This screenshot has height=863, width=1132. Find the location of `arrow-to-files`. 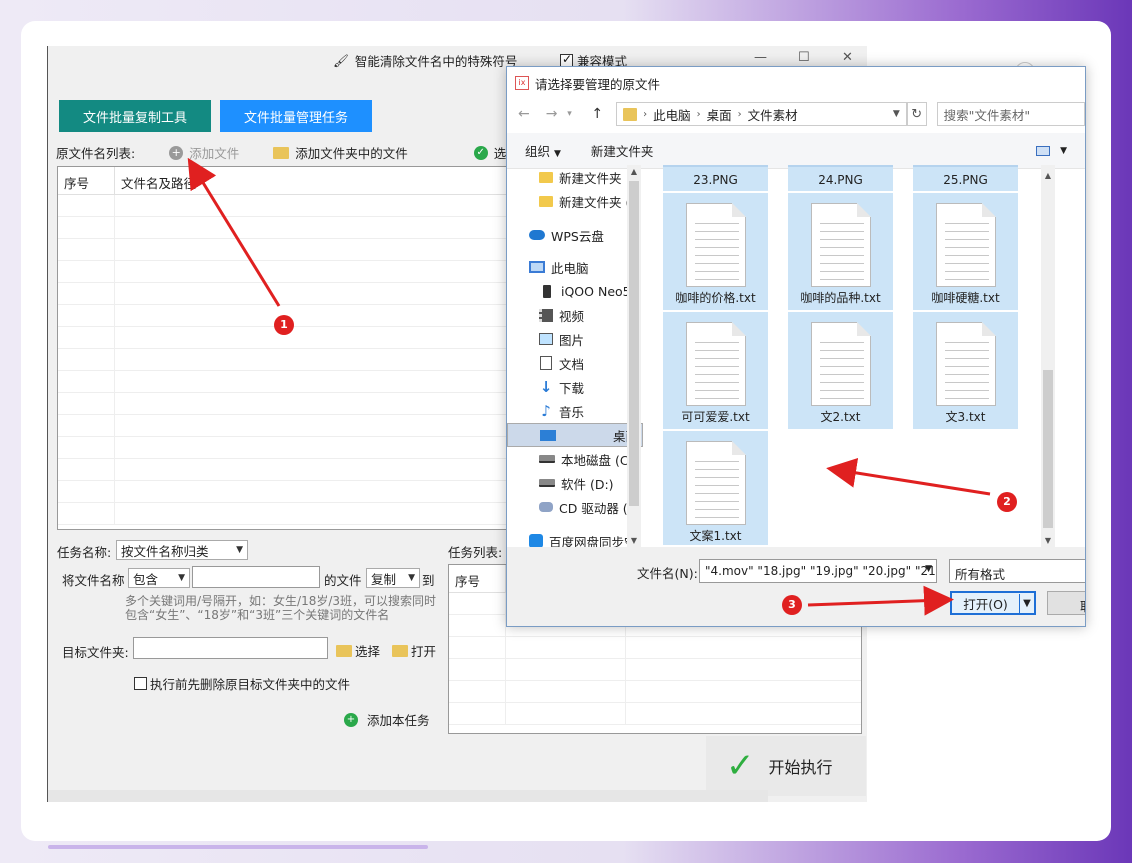

arrow-to-files is located at coordinates (908, 476).